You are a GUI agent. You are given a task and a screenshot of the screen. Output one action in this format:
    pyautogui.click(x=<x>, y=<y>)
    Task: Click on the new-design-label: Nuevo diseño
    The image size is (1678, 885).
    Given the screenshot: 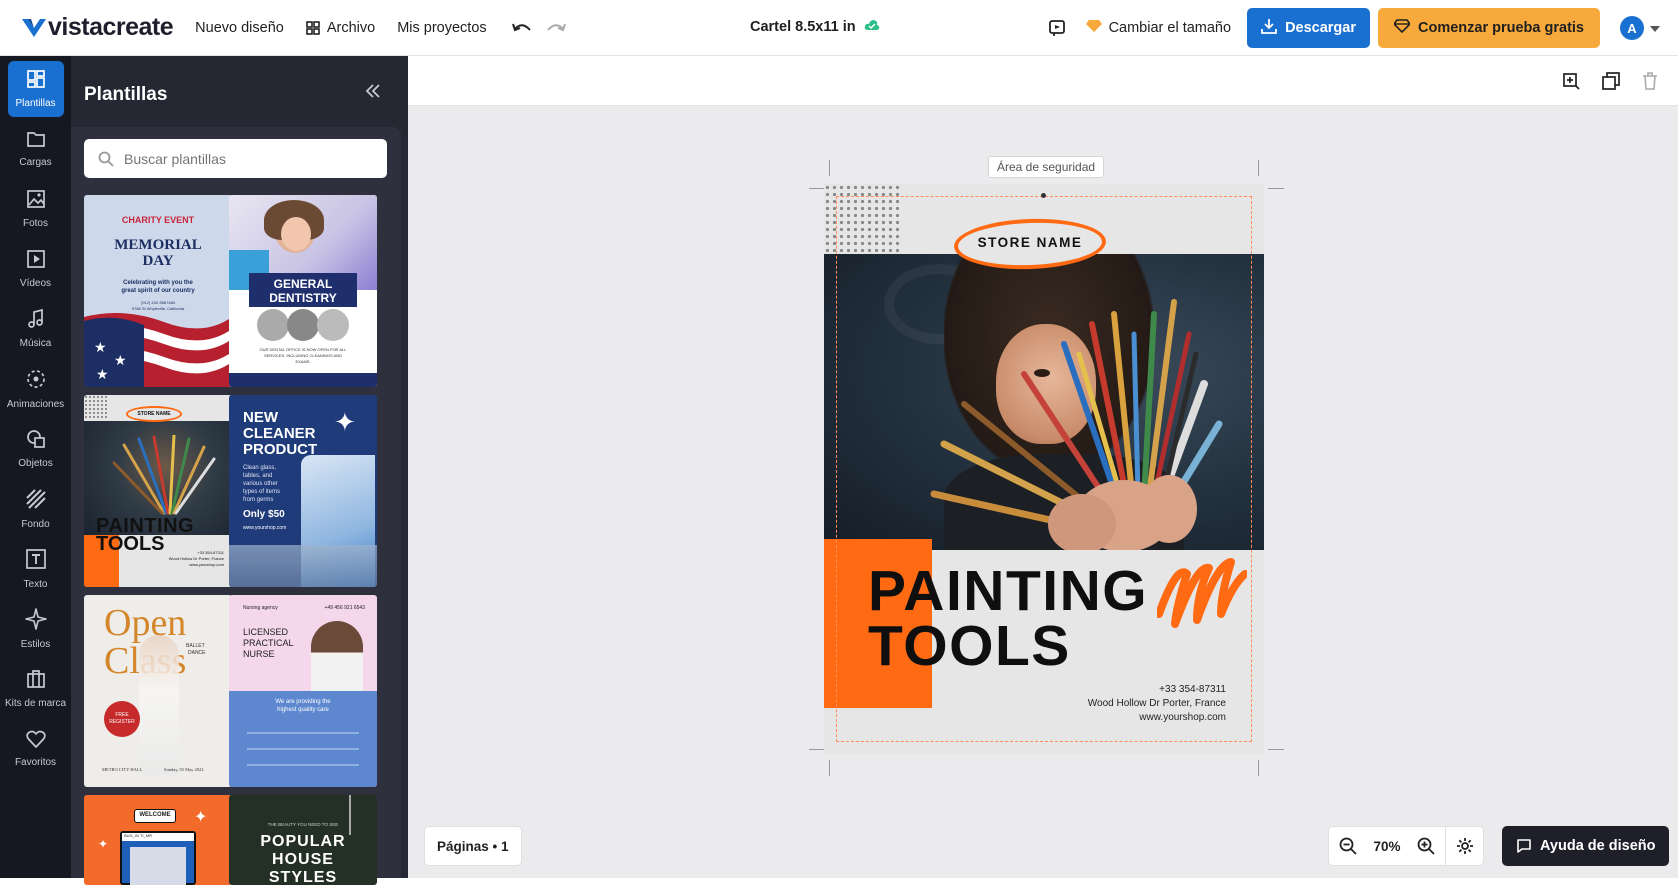 What is the action you would take?
    pyautogui.click(x=239, y=27)
    